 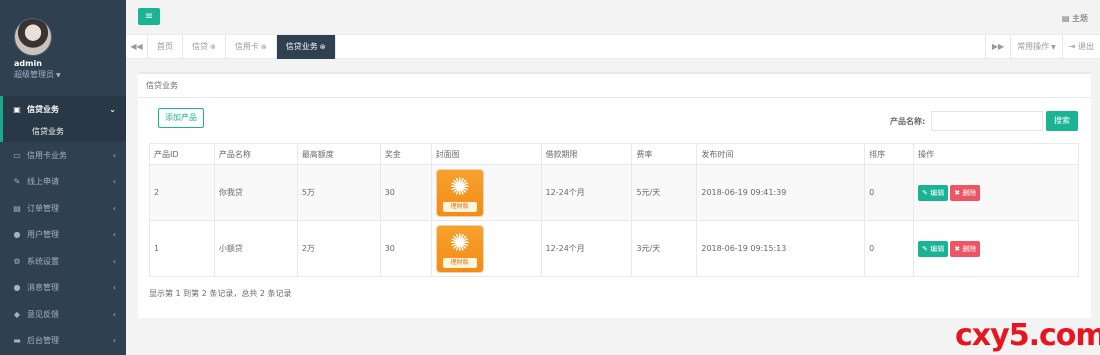 What do you see at coordinates (613, 17) in the screenshot?
I see `top-navbar: ≡ ▤ 主题` at bounding box center [613, 17].